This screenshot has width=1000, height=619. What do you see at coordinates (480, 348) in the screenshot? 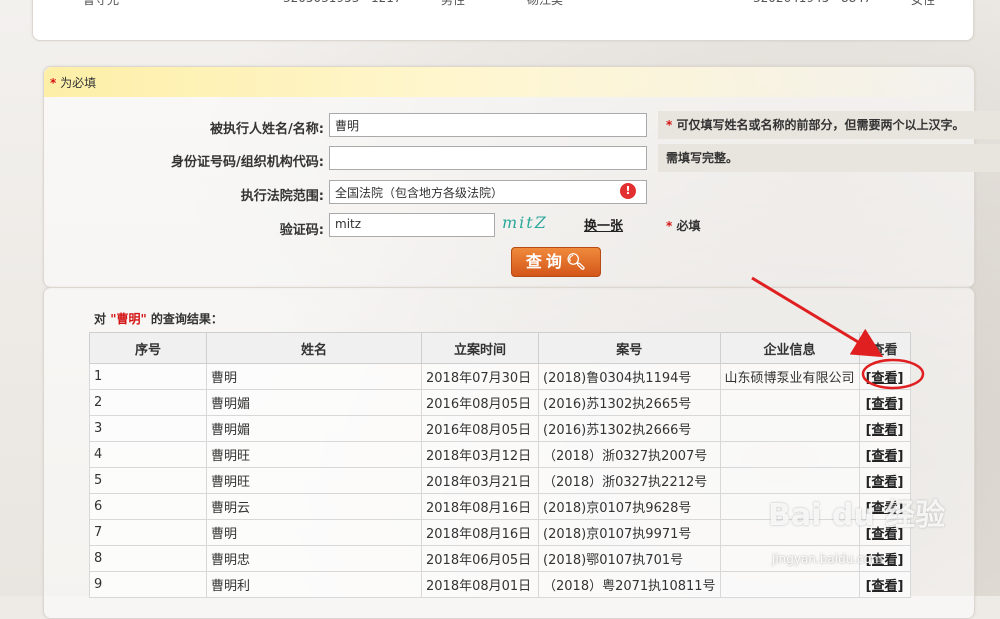
I see `col-header-date: 立案时间` at bounding box center [480, 348].